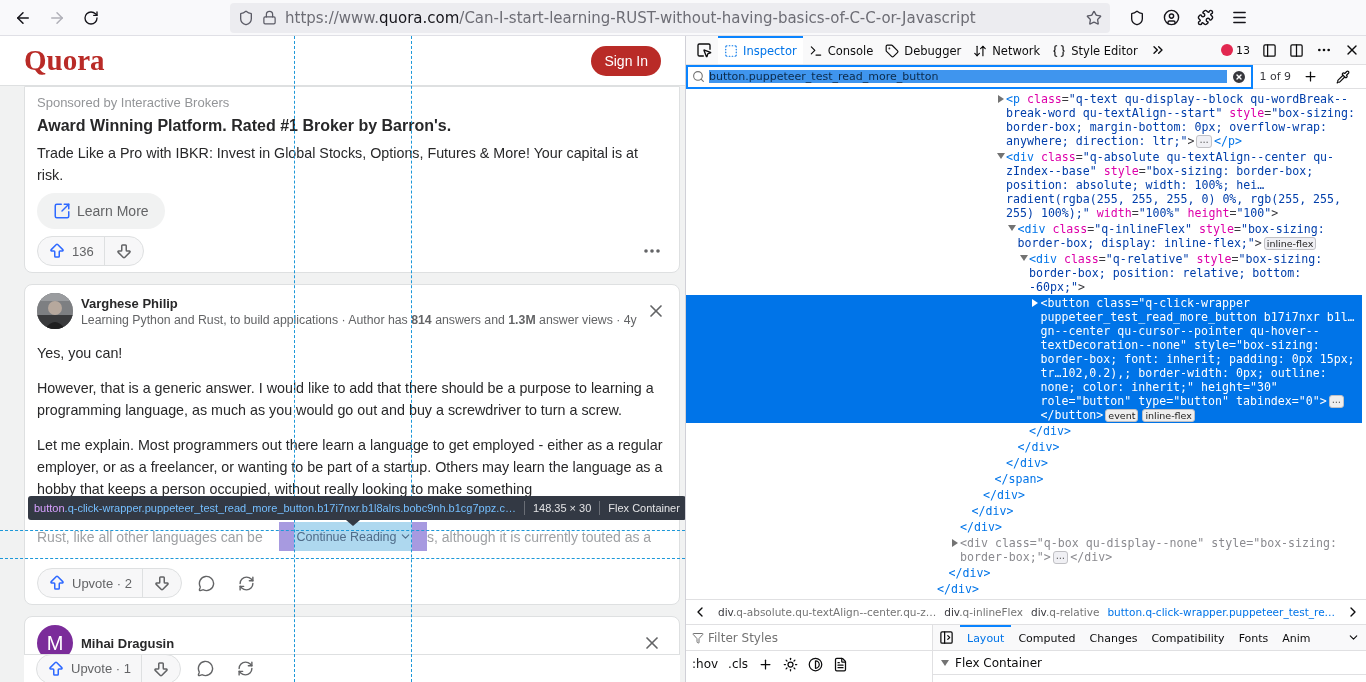 The height and width of the screenshot is (682, 1366). Describe the element at coordinates (986, 637) in the screenshot. I see `sidebar-tab: Layout` at that location.